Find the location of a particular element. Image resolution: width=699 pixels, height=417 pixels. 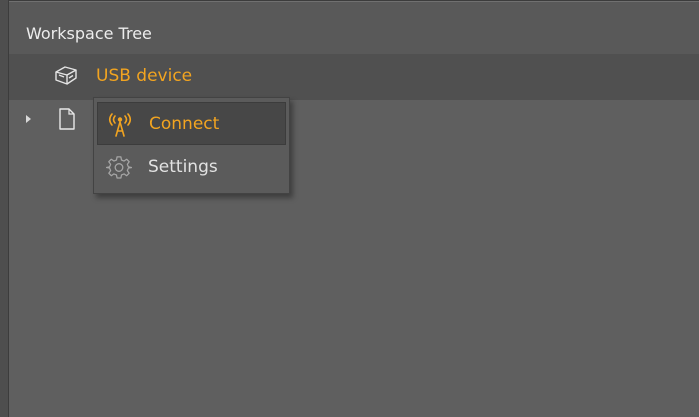

file-icon is located at coordinates (67, 119).